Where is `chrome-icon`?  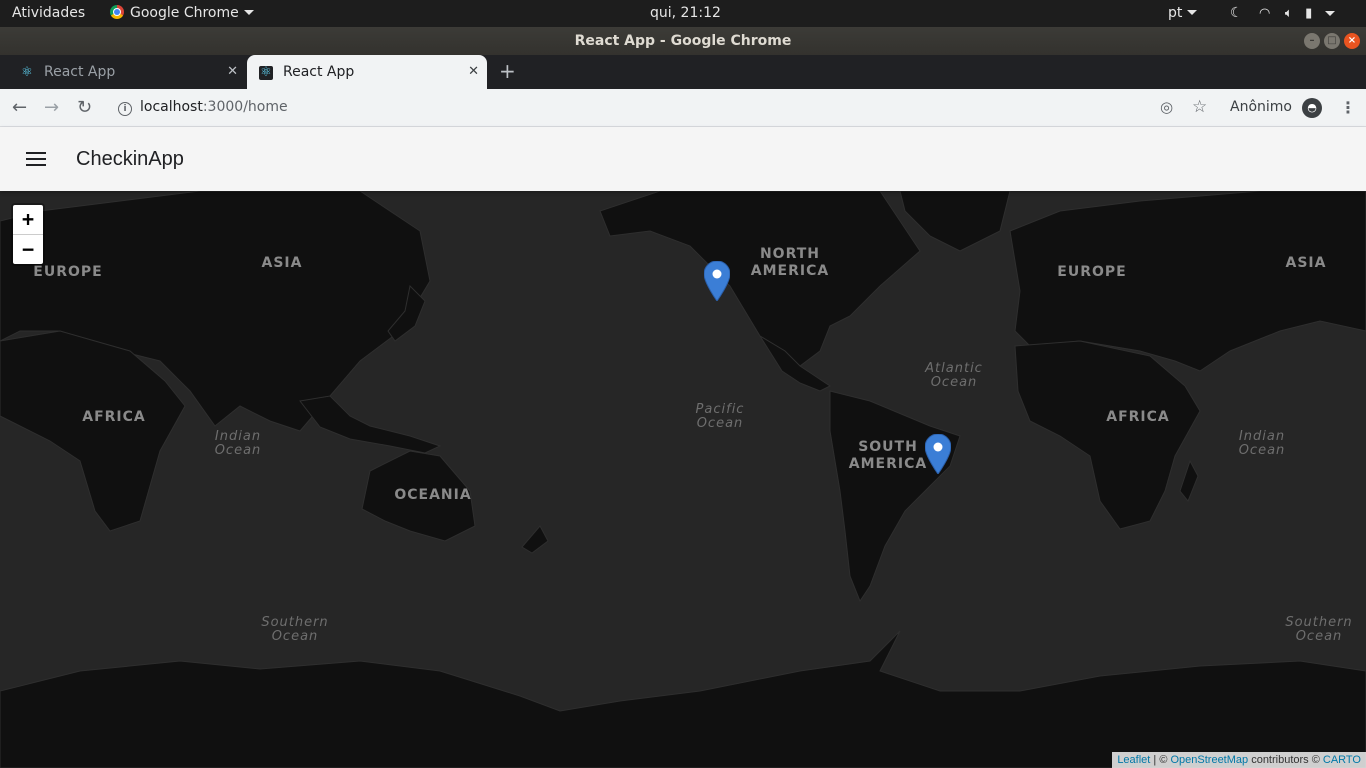
chrome-icon is located at coordinates (117, 12).